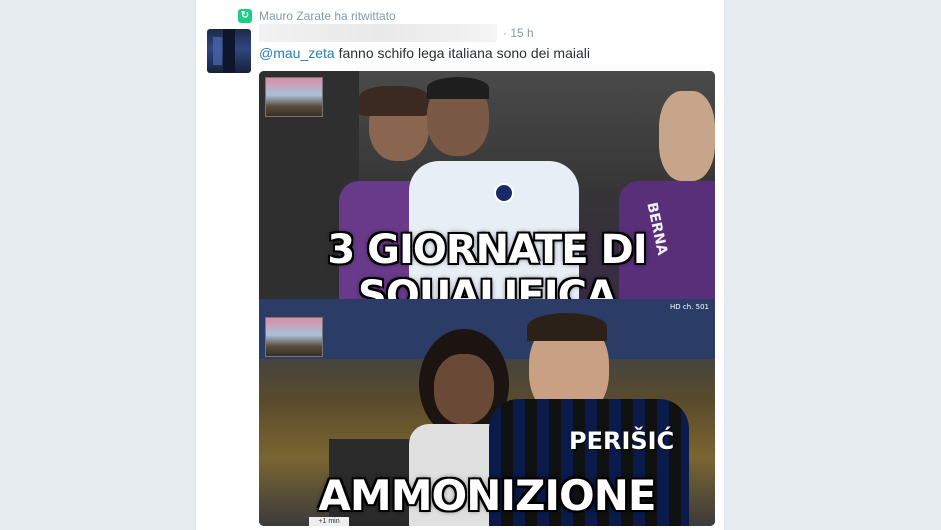 The image size is (941, 530). I want to click on jersey-name: PERIŠIĆ, so click(622, 441).